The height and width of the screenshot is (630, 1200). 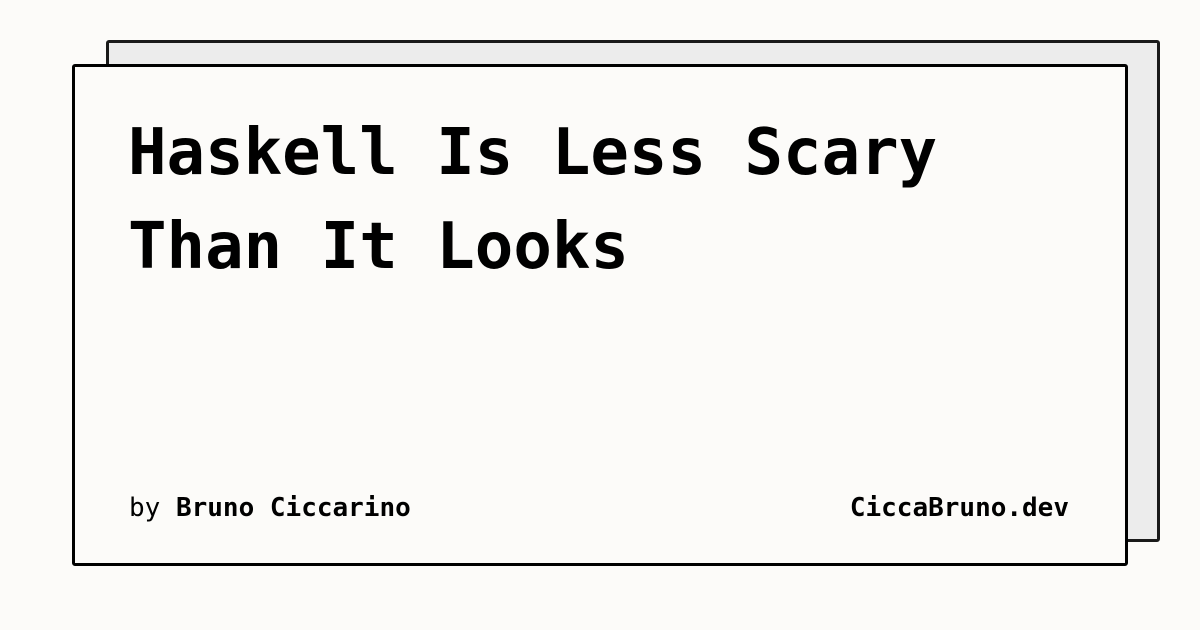 I want to click on byline-prefix: by, so click(x=152, y=508).